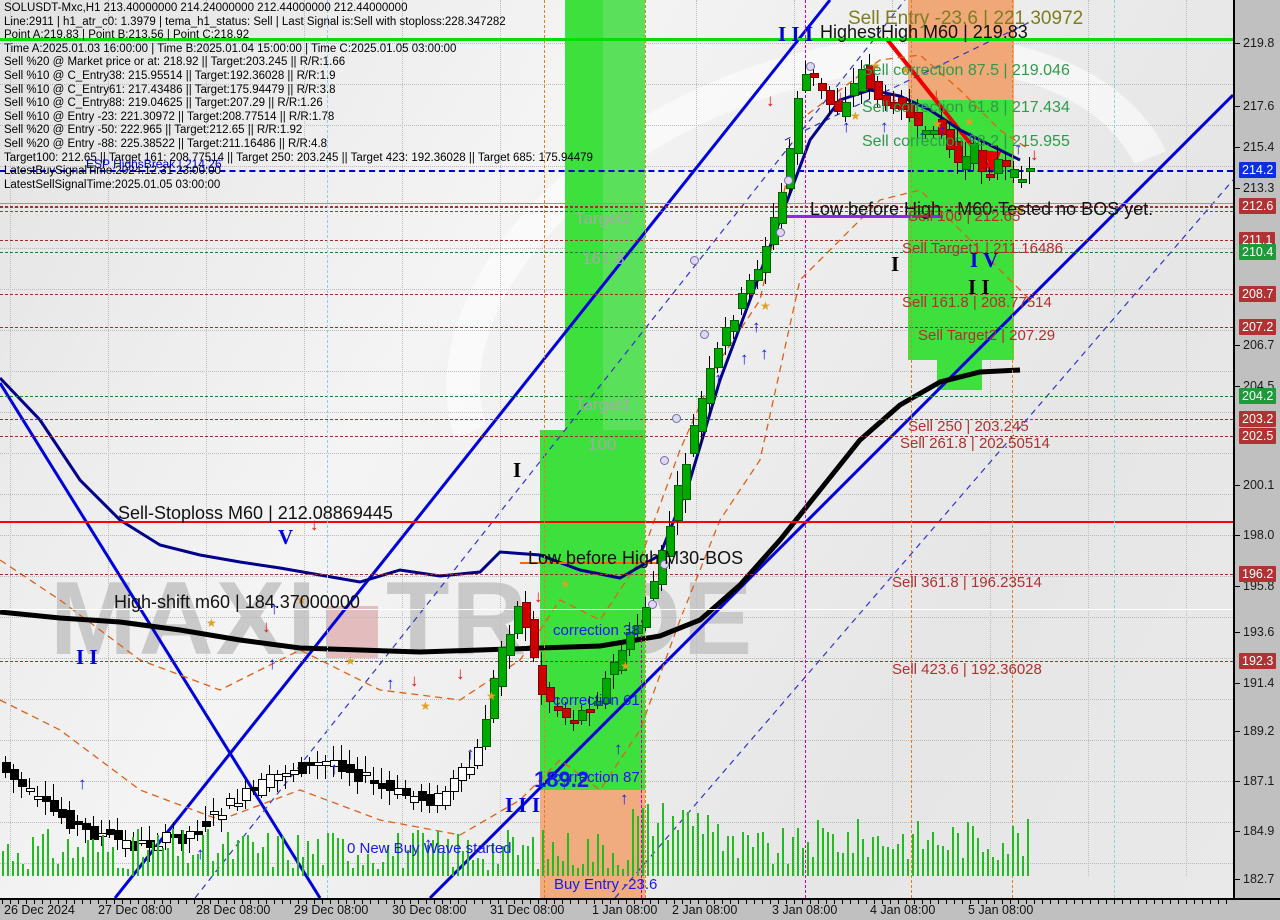 The width and height of the screenshot is (1280, 920). What do you see at coordinates (1259, 879) in the screenshot?
I see `price-tick-label: 182.7` at bounding box center [1259, 879].